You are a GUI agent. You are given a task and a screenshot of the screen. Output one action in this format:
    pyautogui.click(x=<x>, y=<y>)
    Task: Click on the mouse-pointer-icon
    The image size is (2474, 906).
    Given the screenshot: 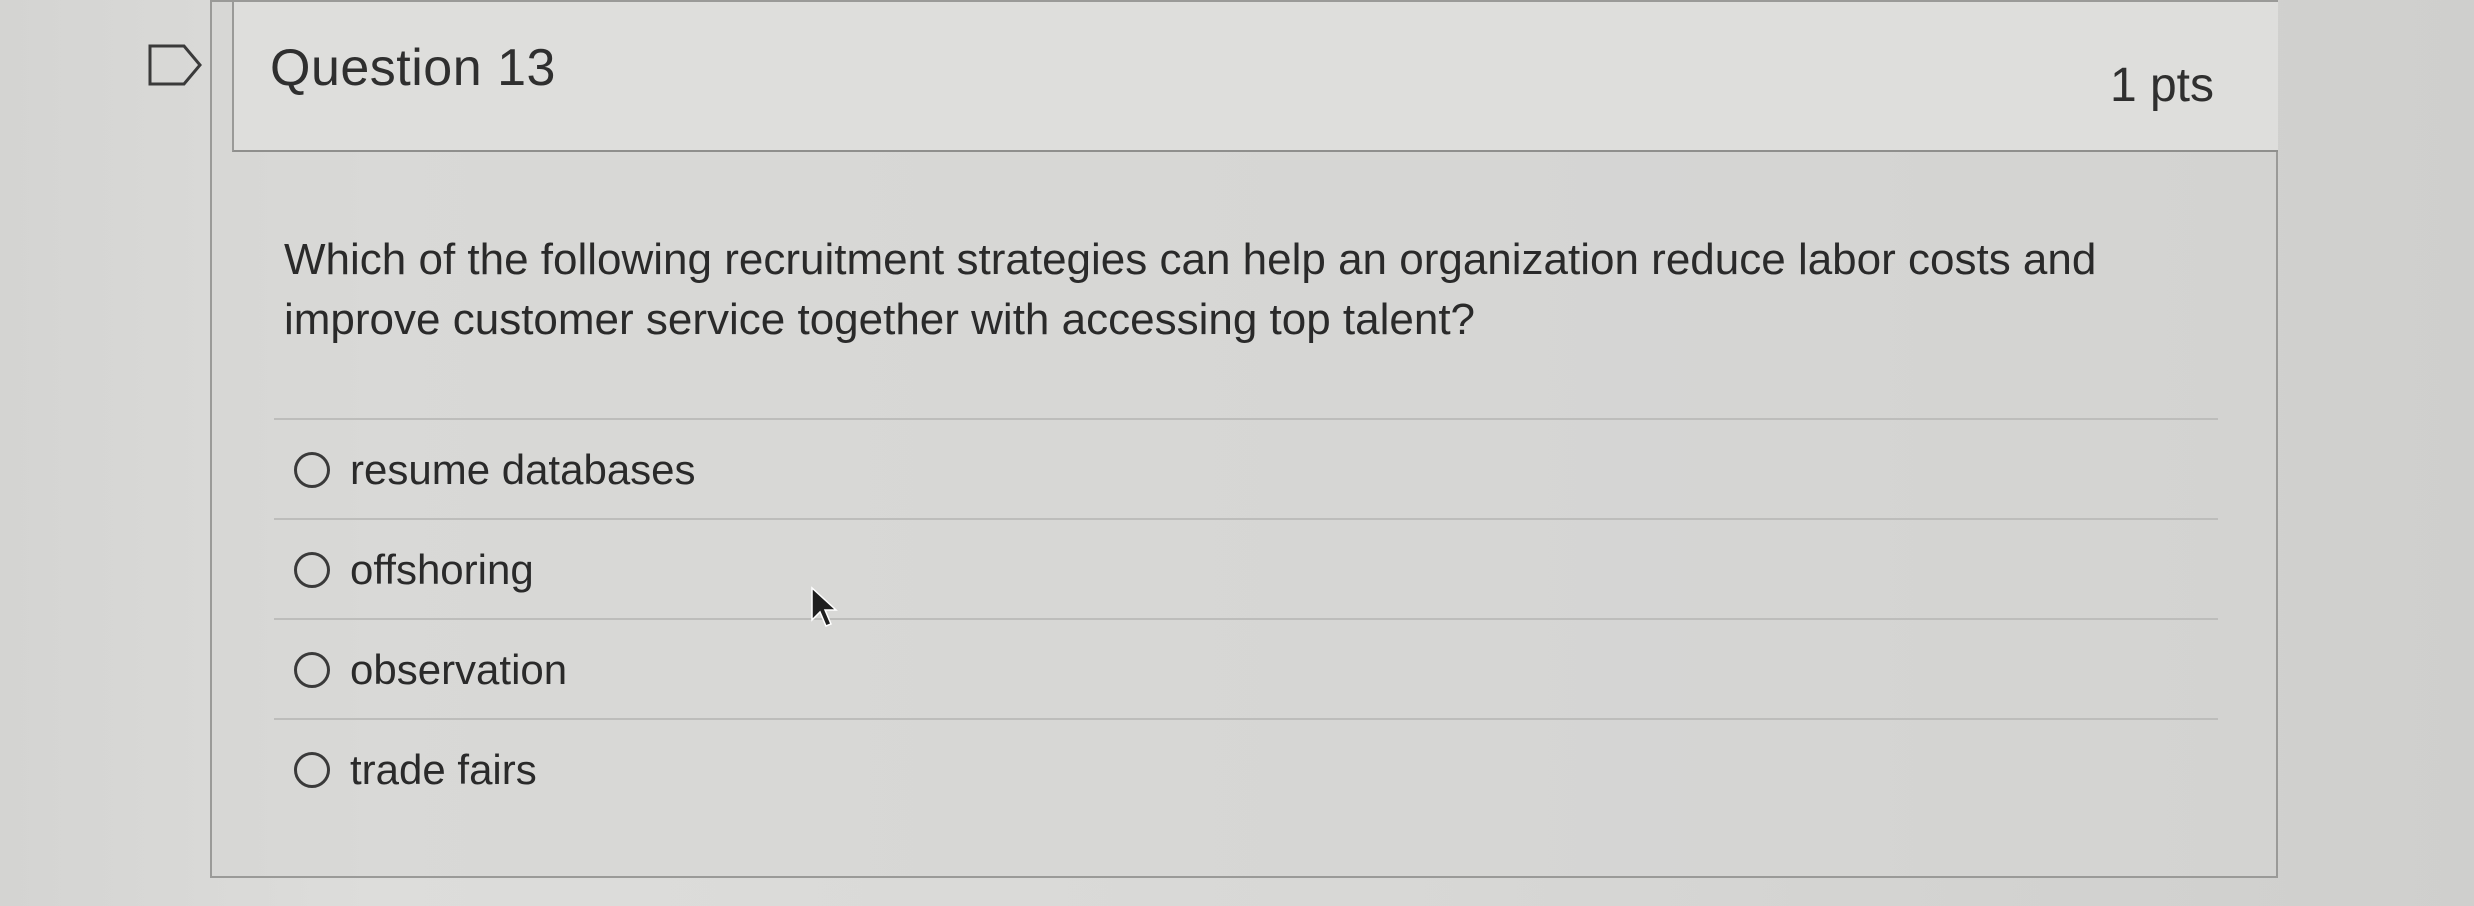 What is the action you would take?
    pyautogui.click(x=824, y=606)
    